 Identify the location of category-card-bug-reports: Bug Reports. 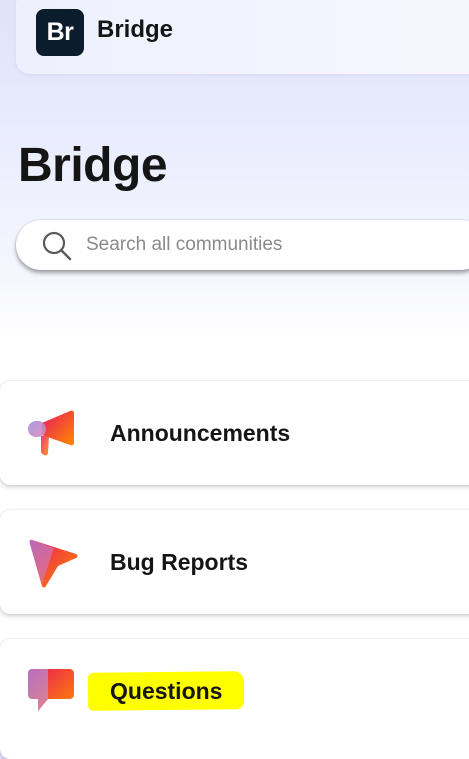
(234, 562).